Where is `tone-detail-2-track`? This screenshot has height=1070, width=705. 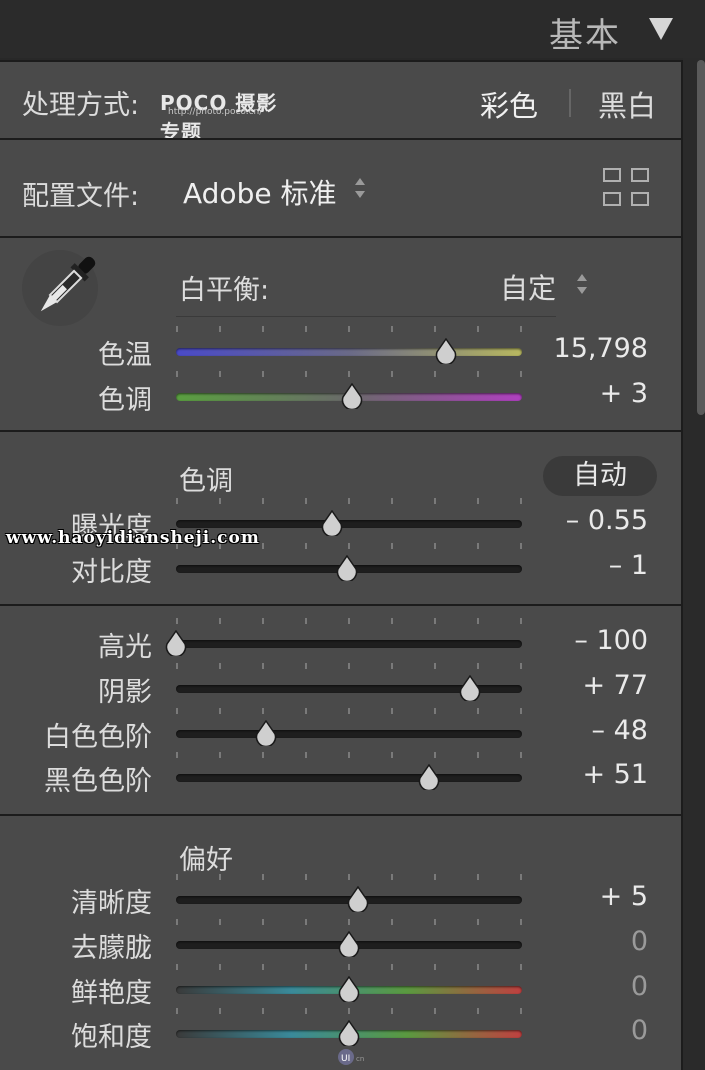 tone-detail-2-track is located at coordinates (349, 734).